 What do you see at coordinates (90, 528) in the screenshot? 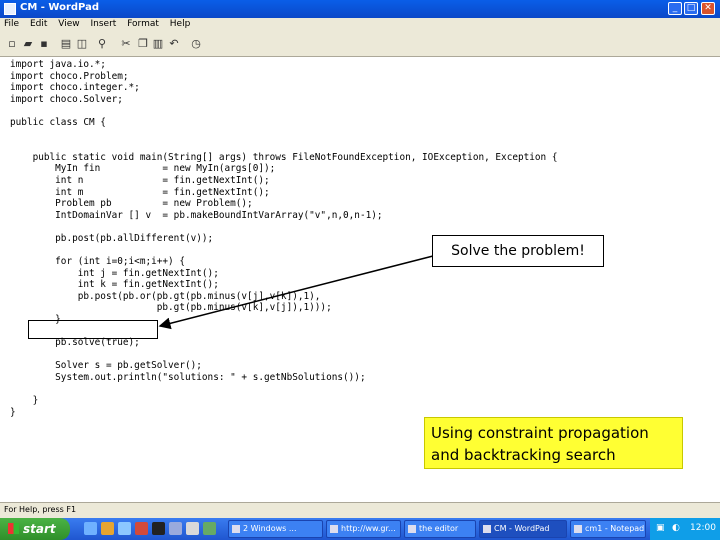
I see `quicklaunch-ie-icon` at bounding box center [90, 528].